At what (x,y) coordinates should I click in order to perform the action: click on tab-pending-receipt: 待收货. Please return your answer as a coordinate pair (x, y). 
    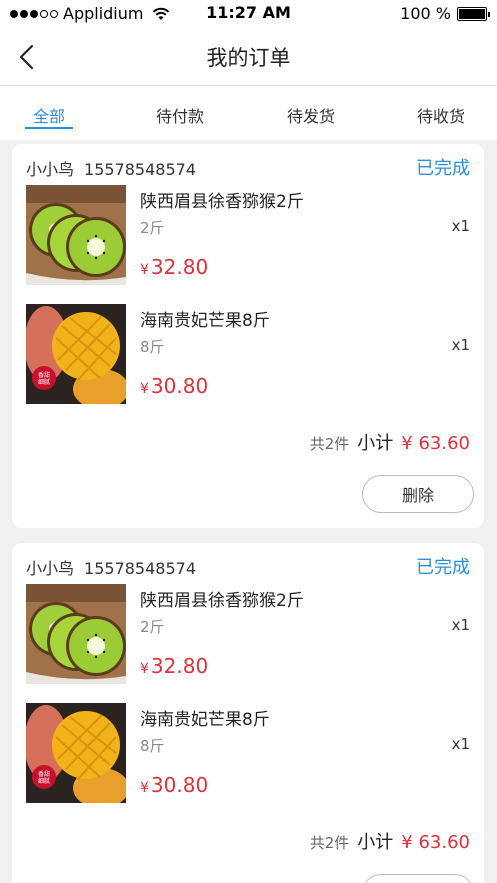
    Looking at the image, I should click on (441, 115).